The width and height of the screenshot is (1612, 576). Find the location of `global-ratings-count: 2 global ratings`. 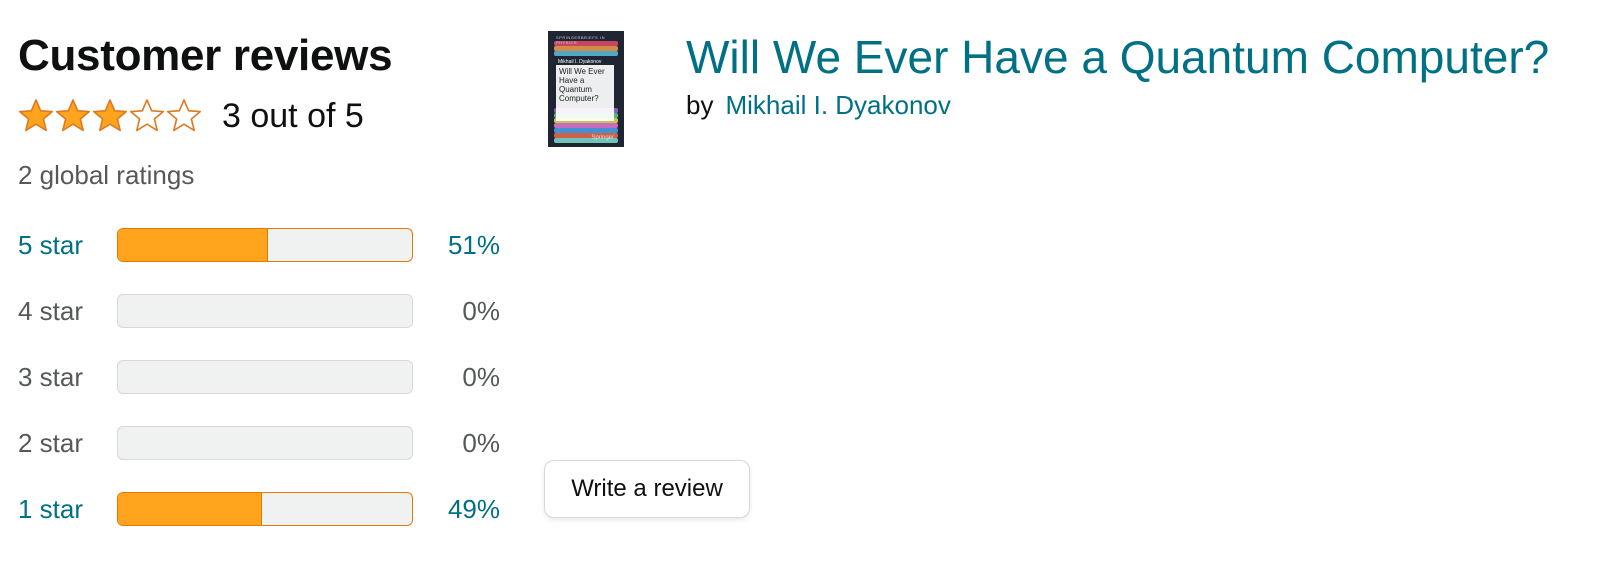

global-ratings-count: 2 global ratings is located at coordinates (106, 175).